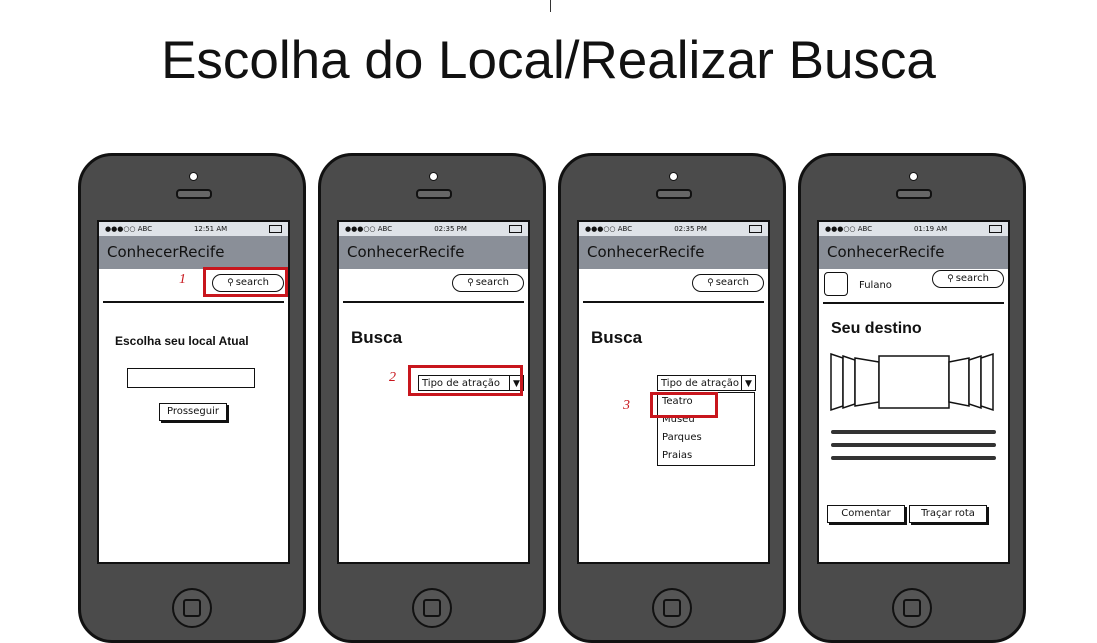  I want to click on destination-heading: Seu destino, so click(876, 328).